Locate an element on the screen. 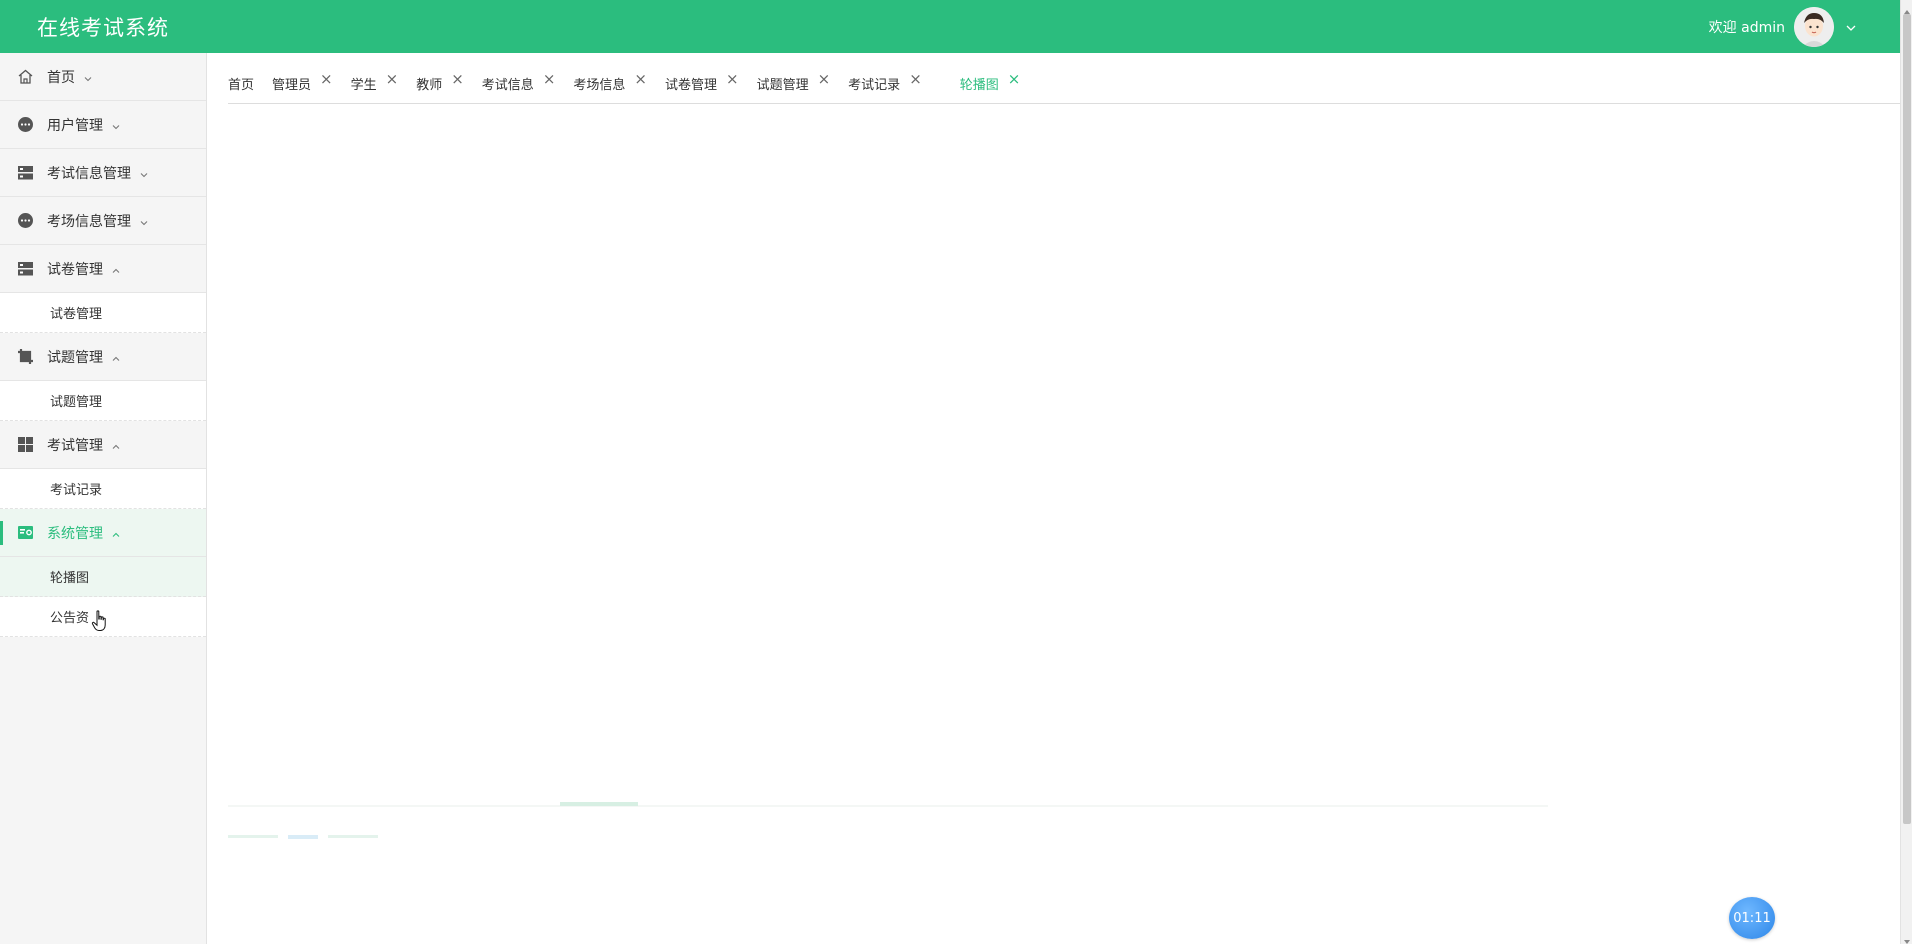  sidebar-item-home: 首页 is located at coordinates (103, 77).